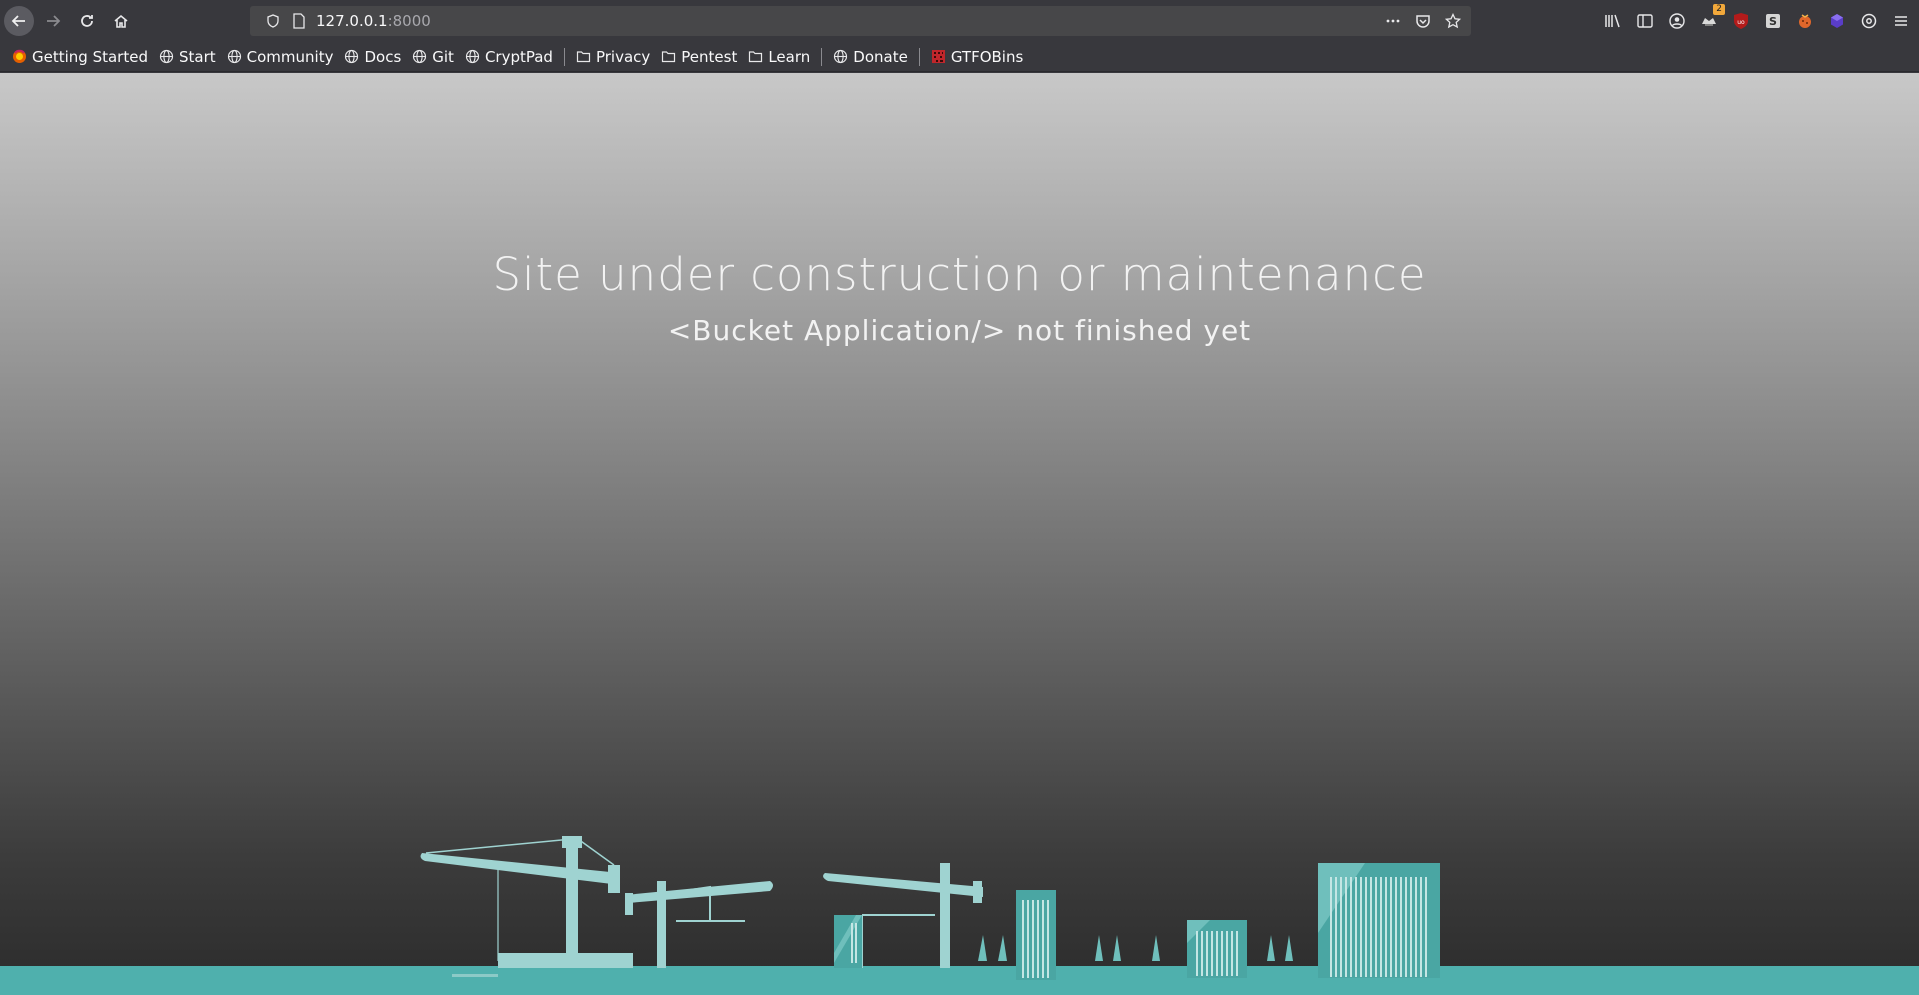 This screenshot has width=1919, height=995. I want to click on bookmark-label: Start, so click(197, 56).